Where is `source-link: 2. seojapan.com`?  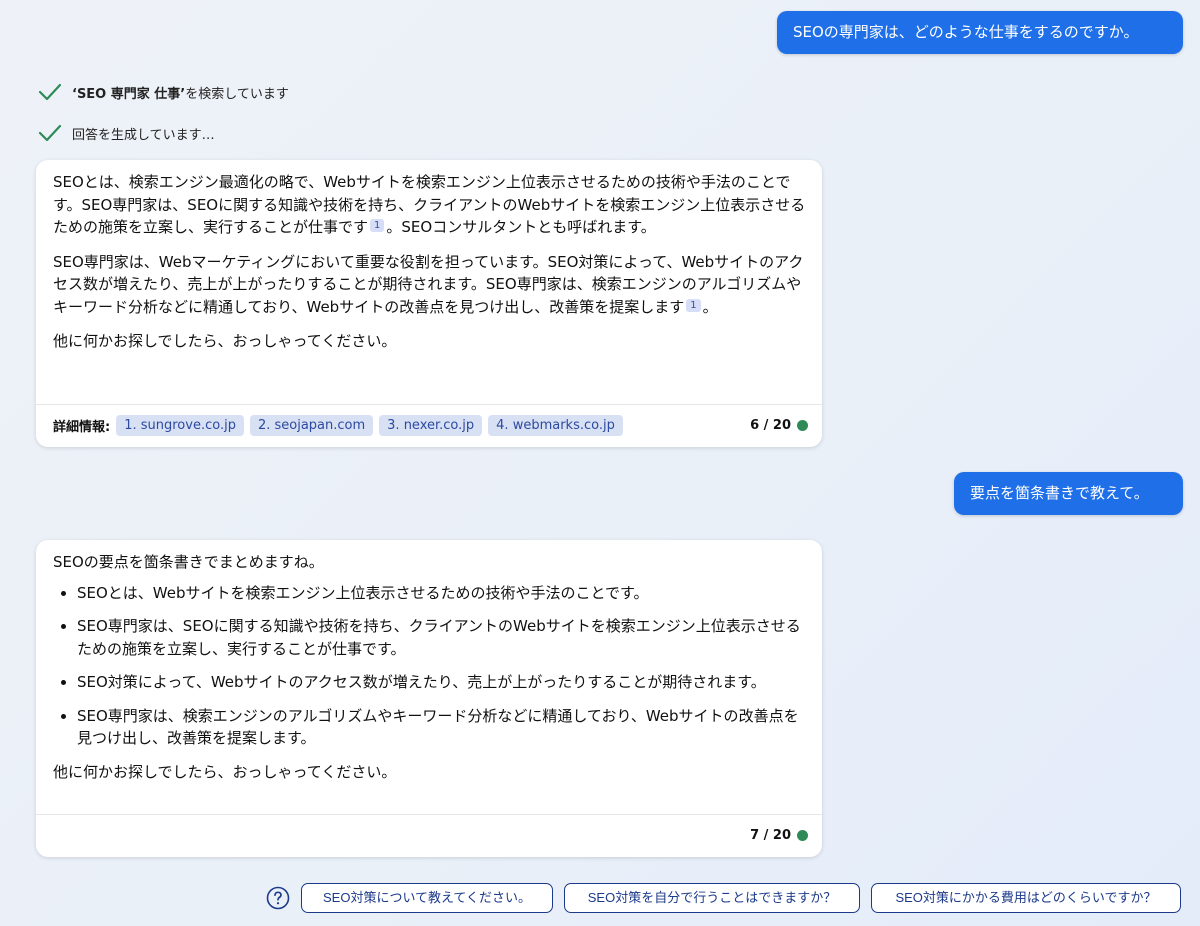 source-link: 2. seojapan.com is located at coordinates (311, 425).